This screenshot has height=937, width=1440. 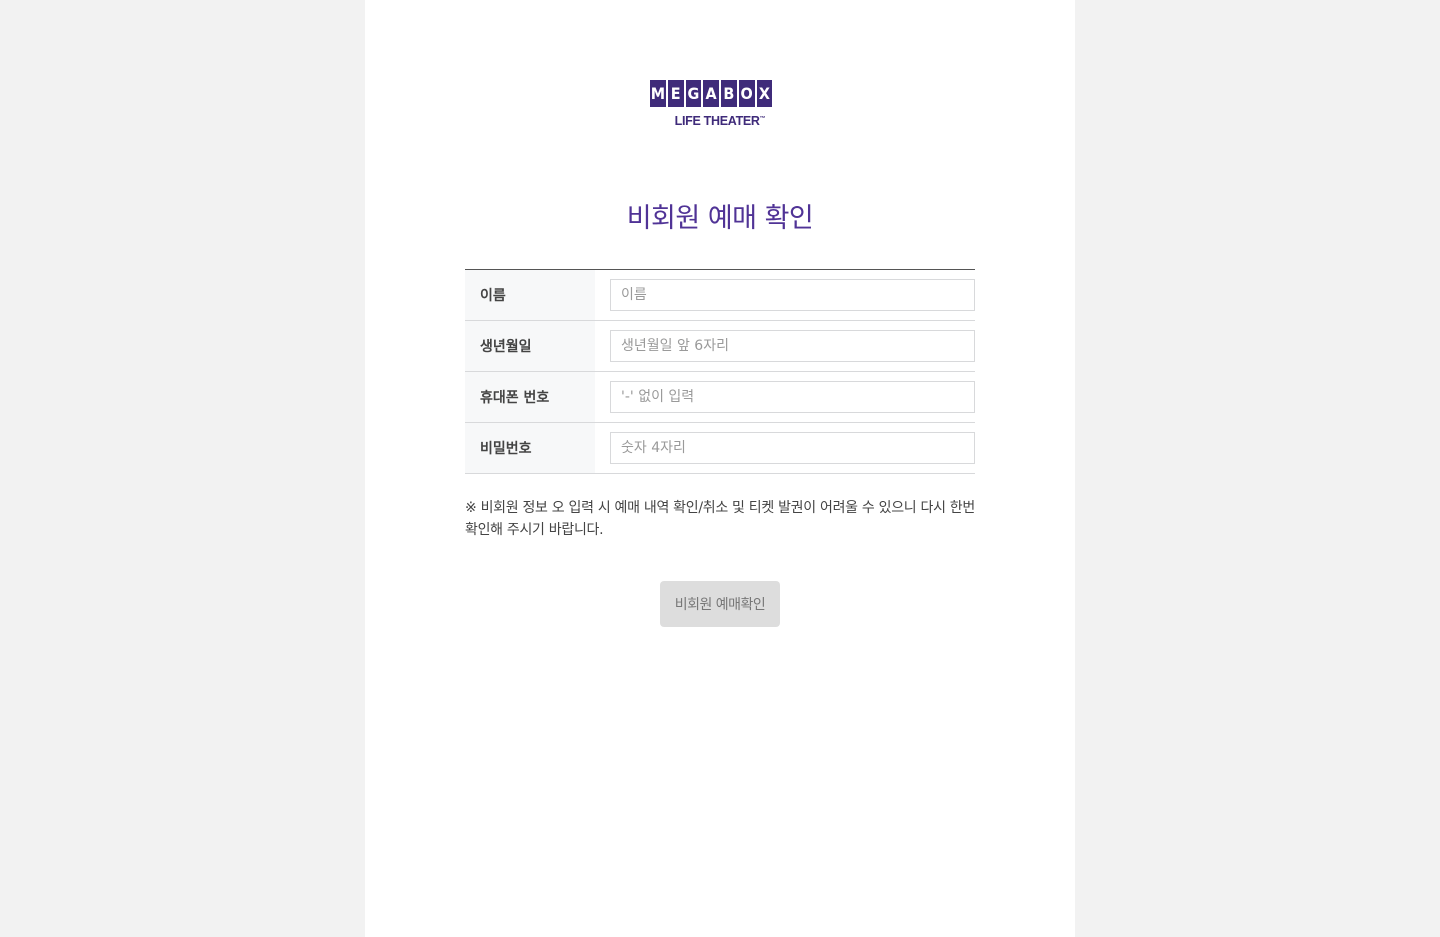 I want to click on logo-letter: G, so click(x=693, y=93).